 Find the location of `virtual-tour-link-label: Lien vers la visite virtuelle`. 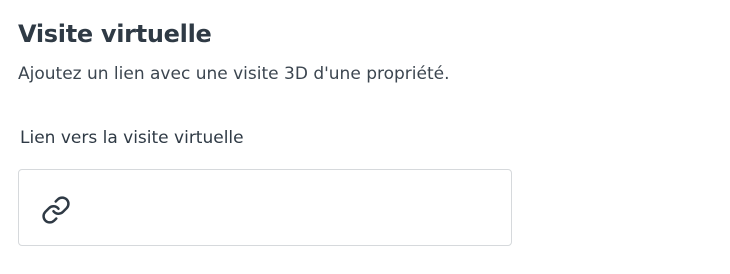

virtual-tour-link-label: Lien vers la visite virtuelle is located at coordinates (132, 138).